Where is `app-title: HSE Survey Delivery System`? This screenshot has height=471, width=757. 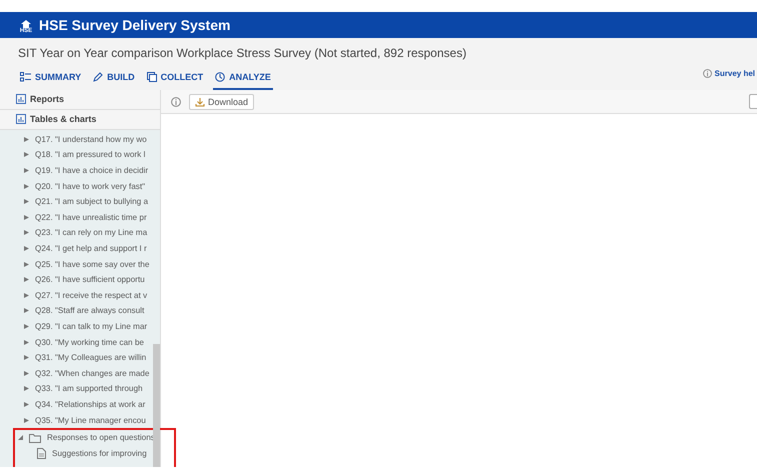 app-title: HSE Survey Delivery System is located at coordinates (134, 25).